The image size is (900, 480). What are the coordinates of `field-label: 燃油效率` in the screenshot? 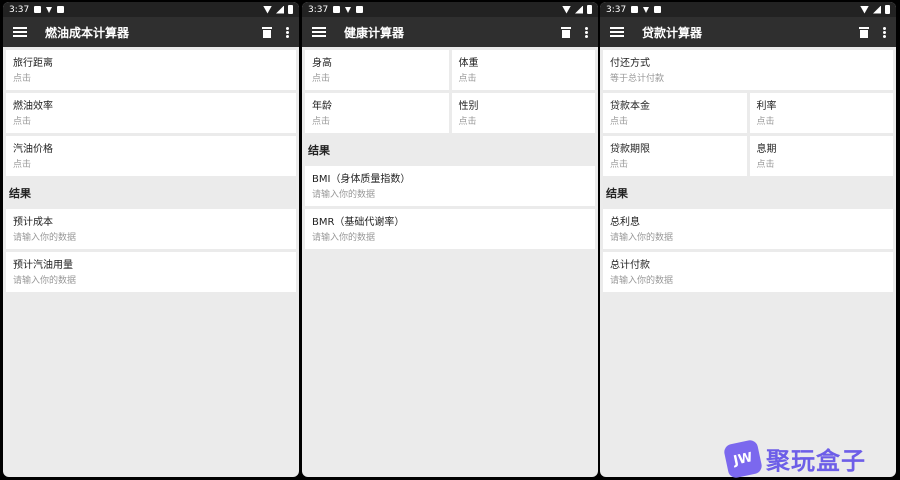 It's located at (33, 106).